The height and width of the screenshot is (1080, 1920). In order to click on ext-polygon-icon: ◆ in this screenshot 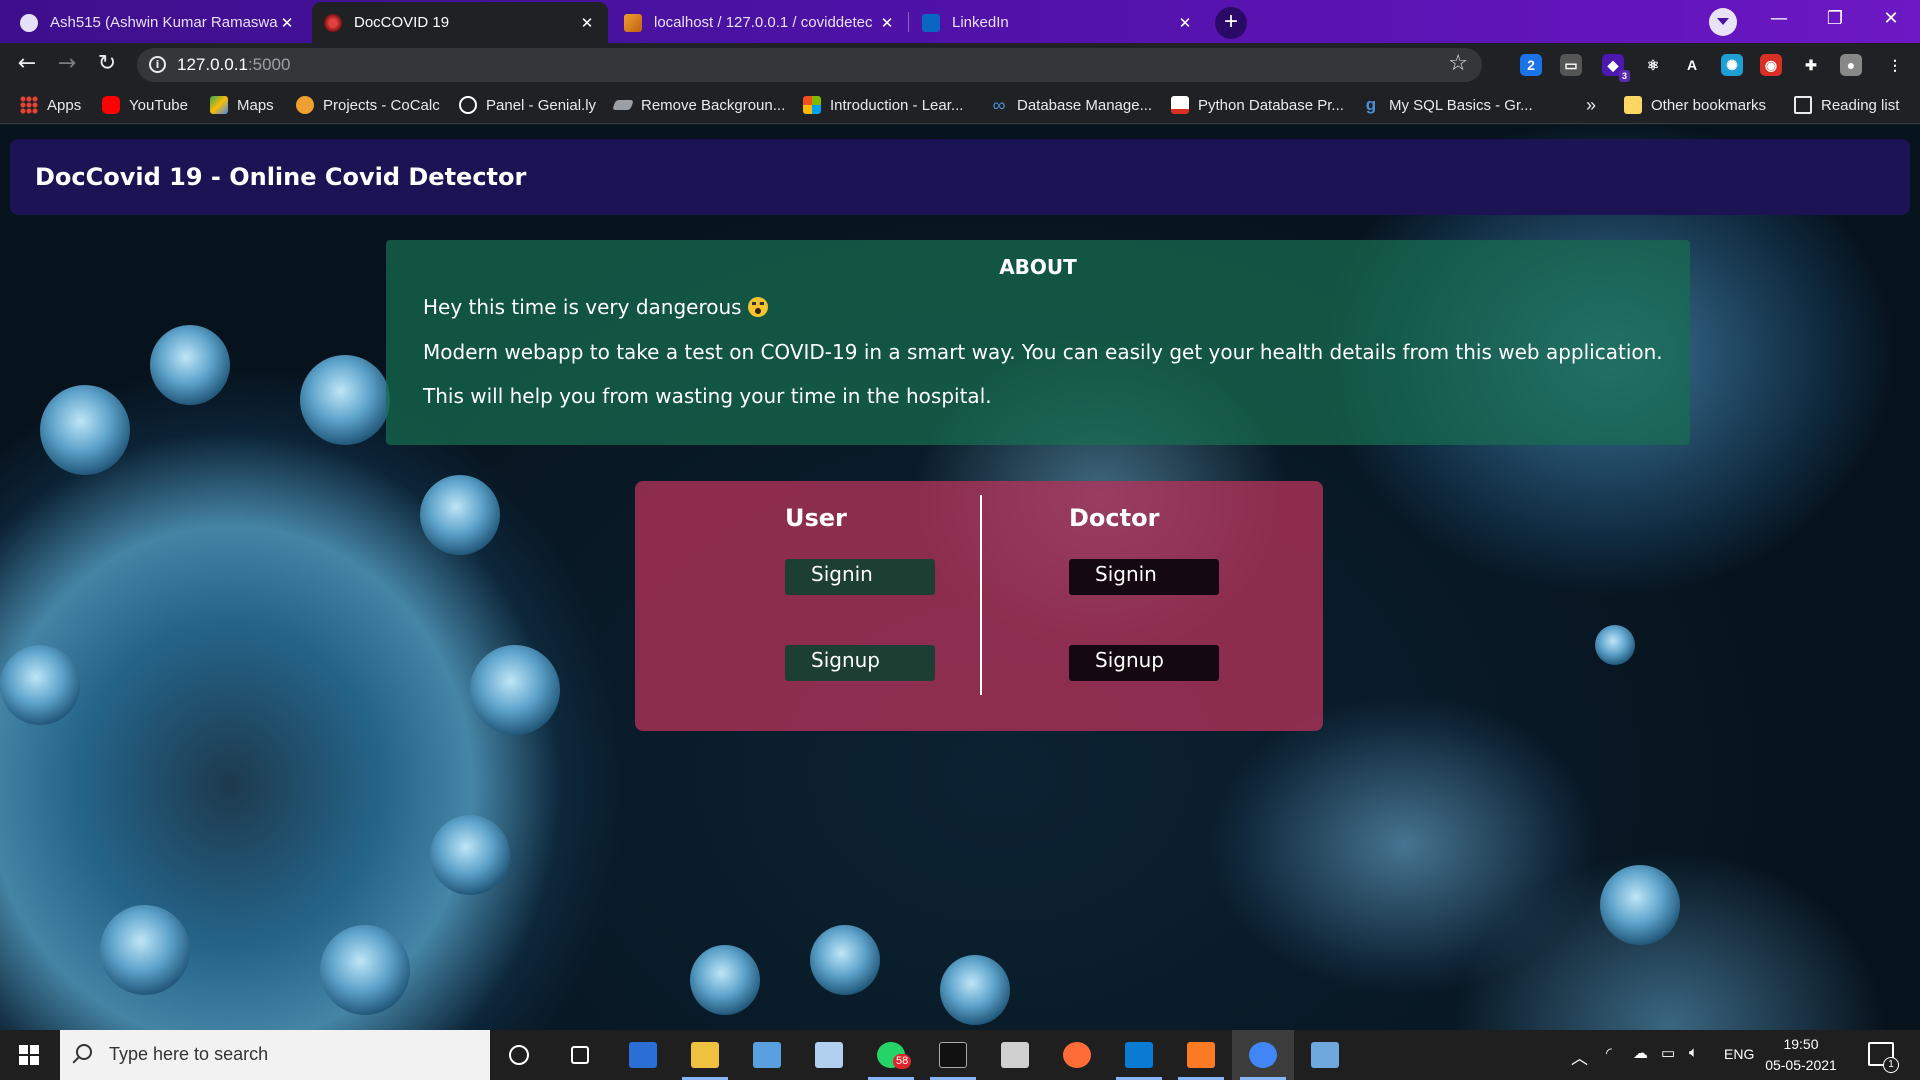, I will do `click(1616, 68)`.